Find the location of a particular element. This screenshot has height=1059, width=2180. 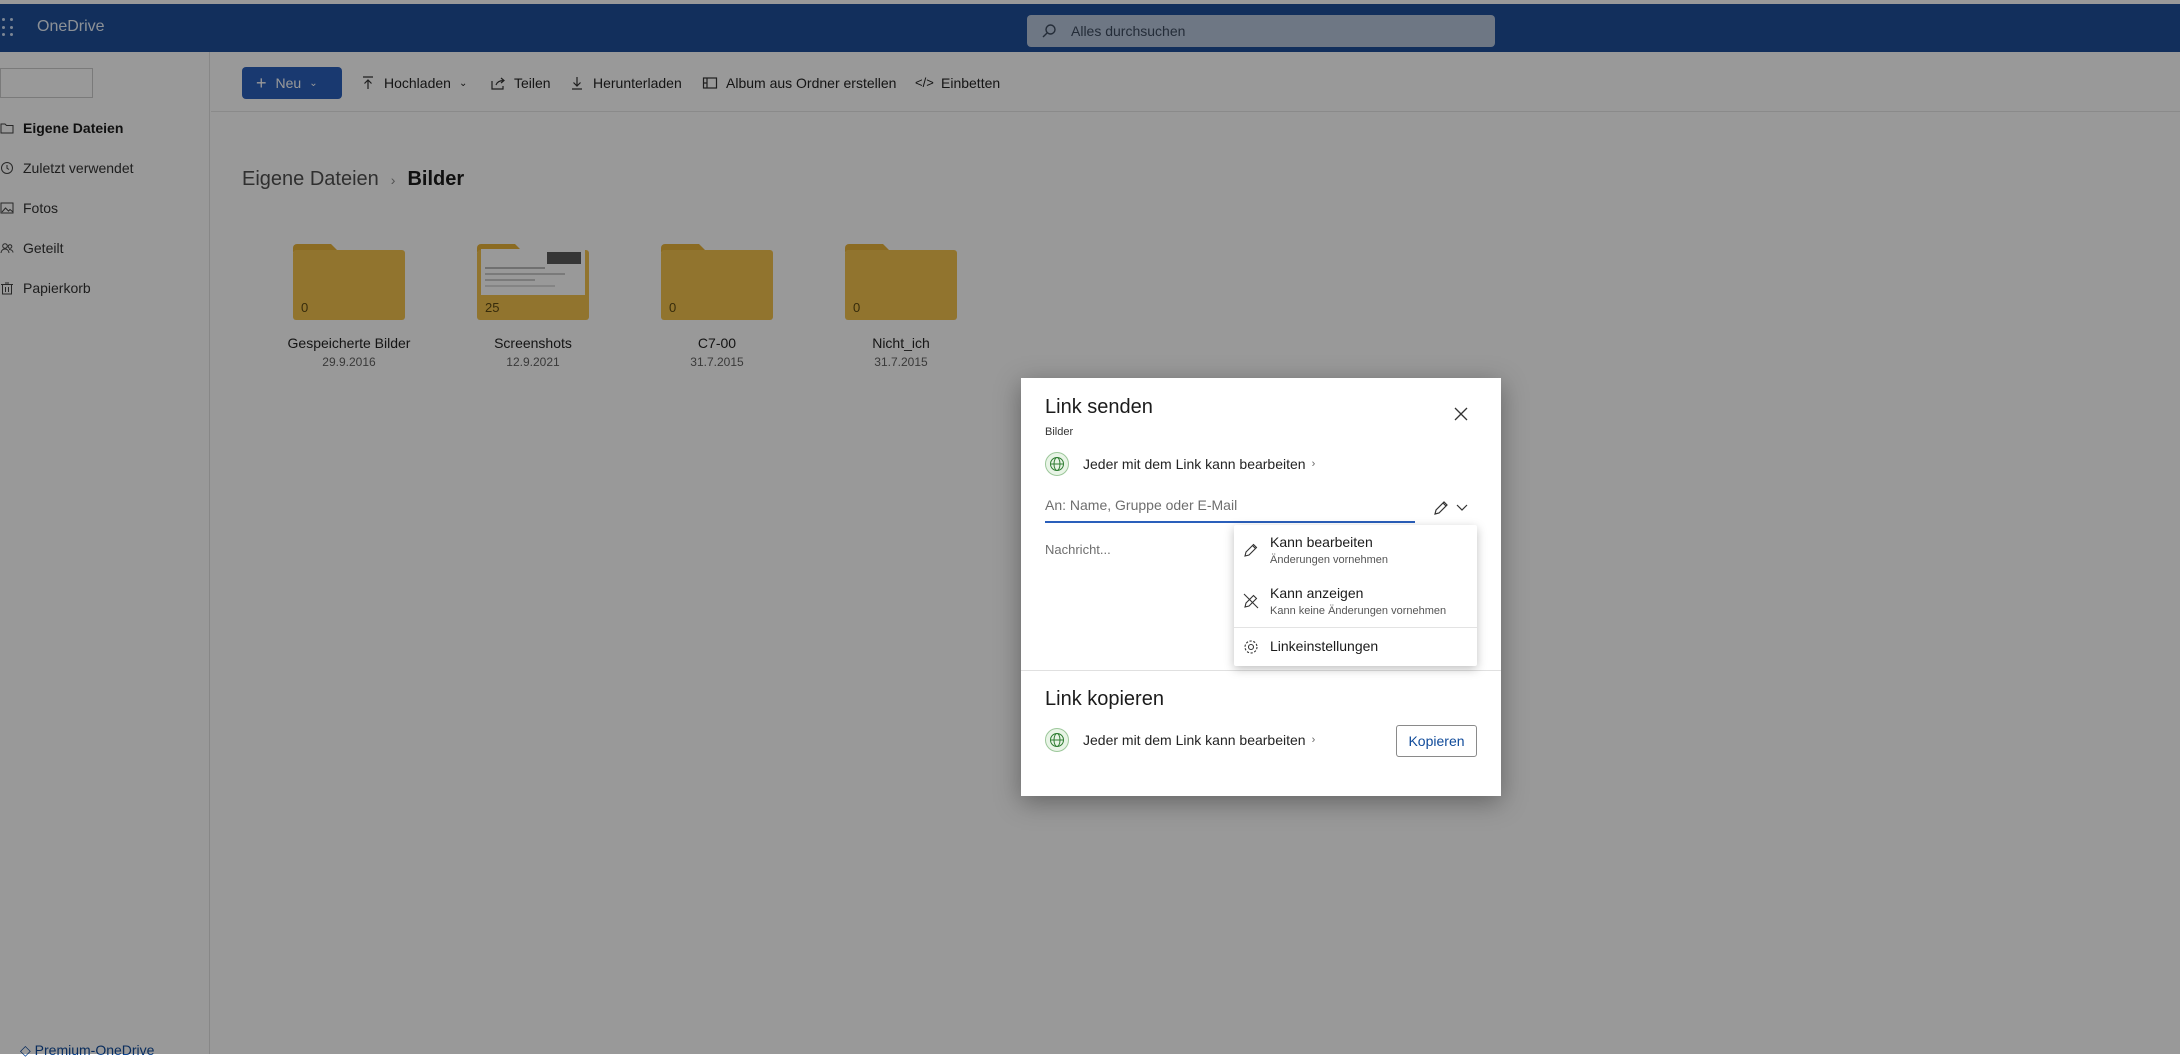

link-permission-setting: Jeder mit dem Link kann bearbeiten › is located at coordinates (1180, 464).